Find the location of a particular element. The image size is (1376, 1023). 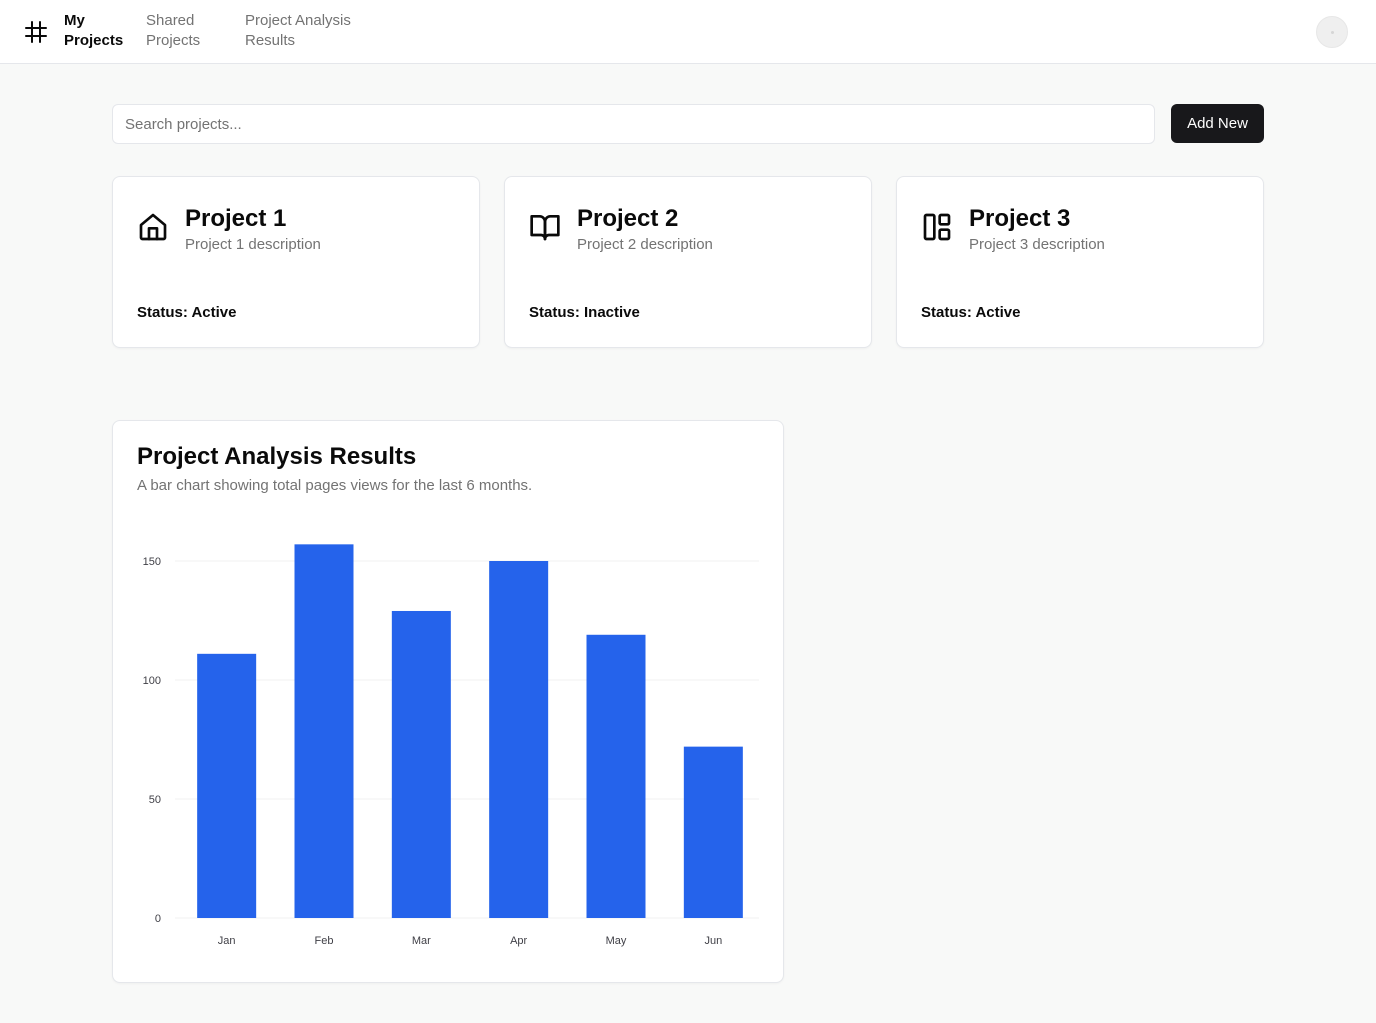

project-description: Project 1 description is located at coordinates (253, 244).